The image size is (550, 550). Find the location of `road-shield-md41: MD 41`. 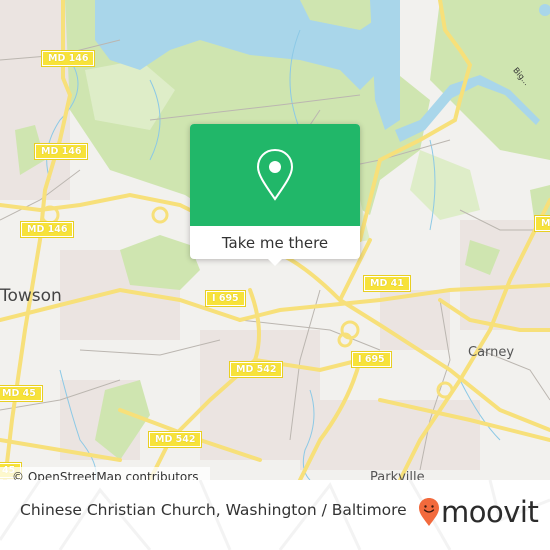

road-shield-md41: MD 41 is located at coordinates (387, 283).